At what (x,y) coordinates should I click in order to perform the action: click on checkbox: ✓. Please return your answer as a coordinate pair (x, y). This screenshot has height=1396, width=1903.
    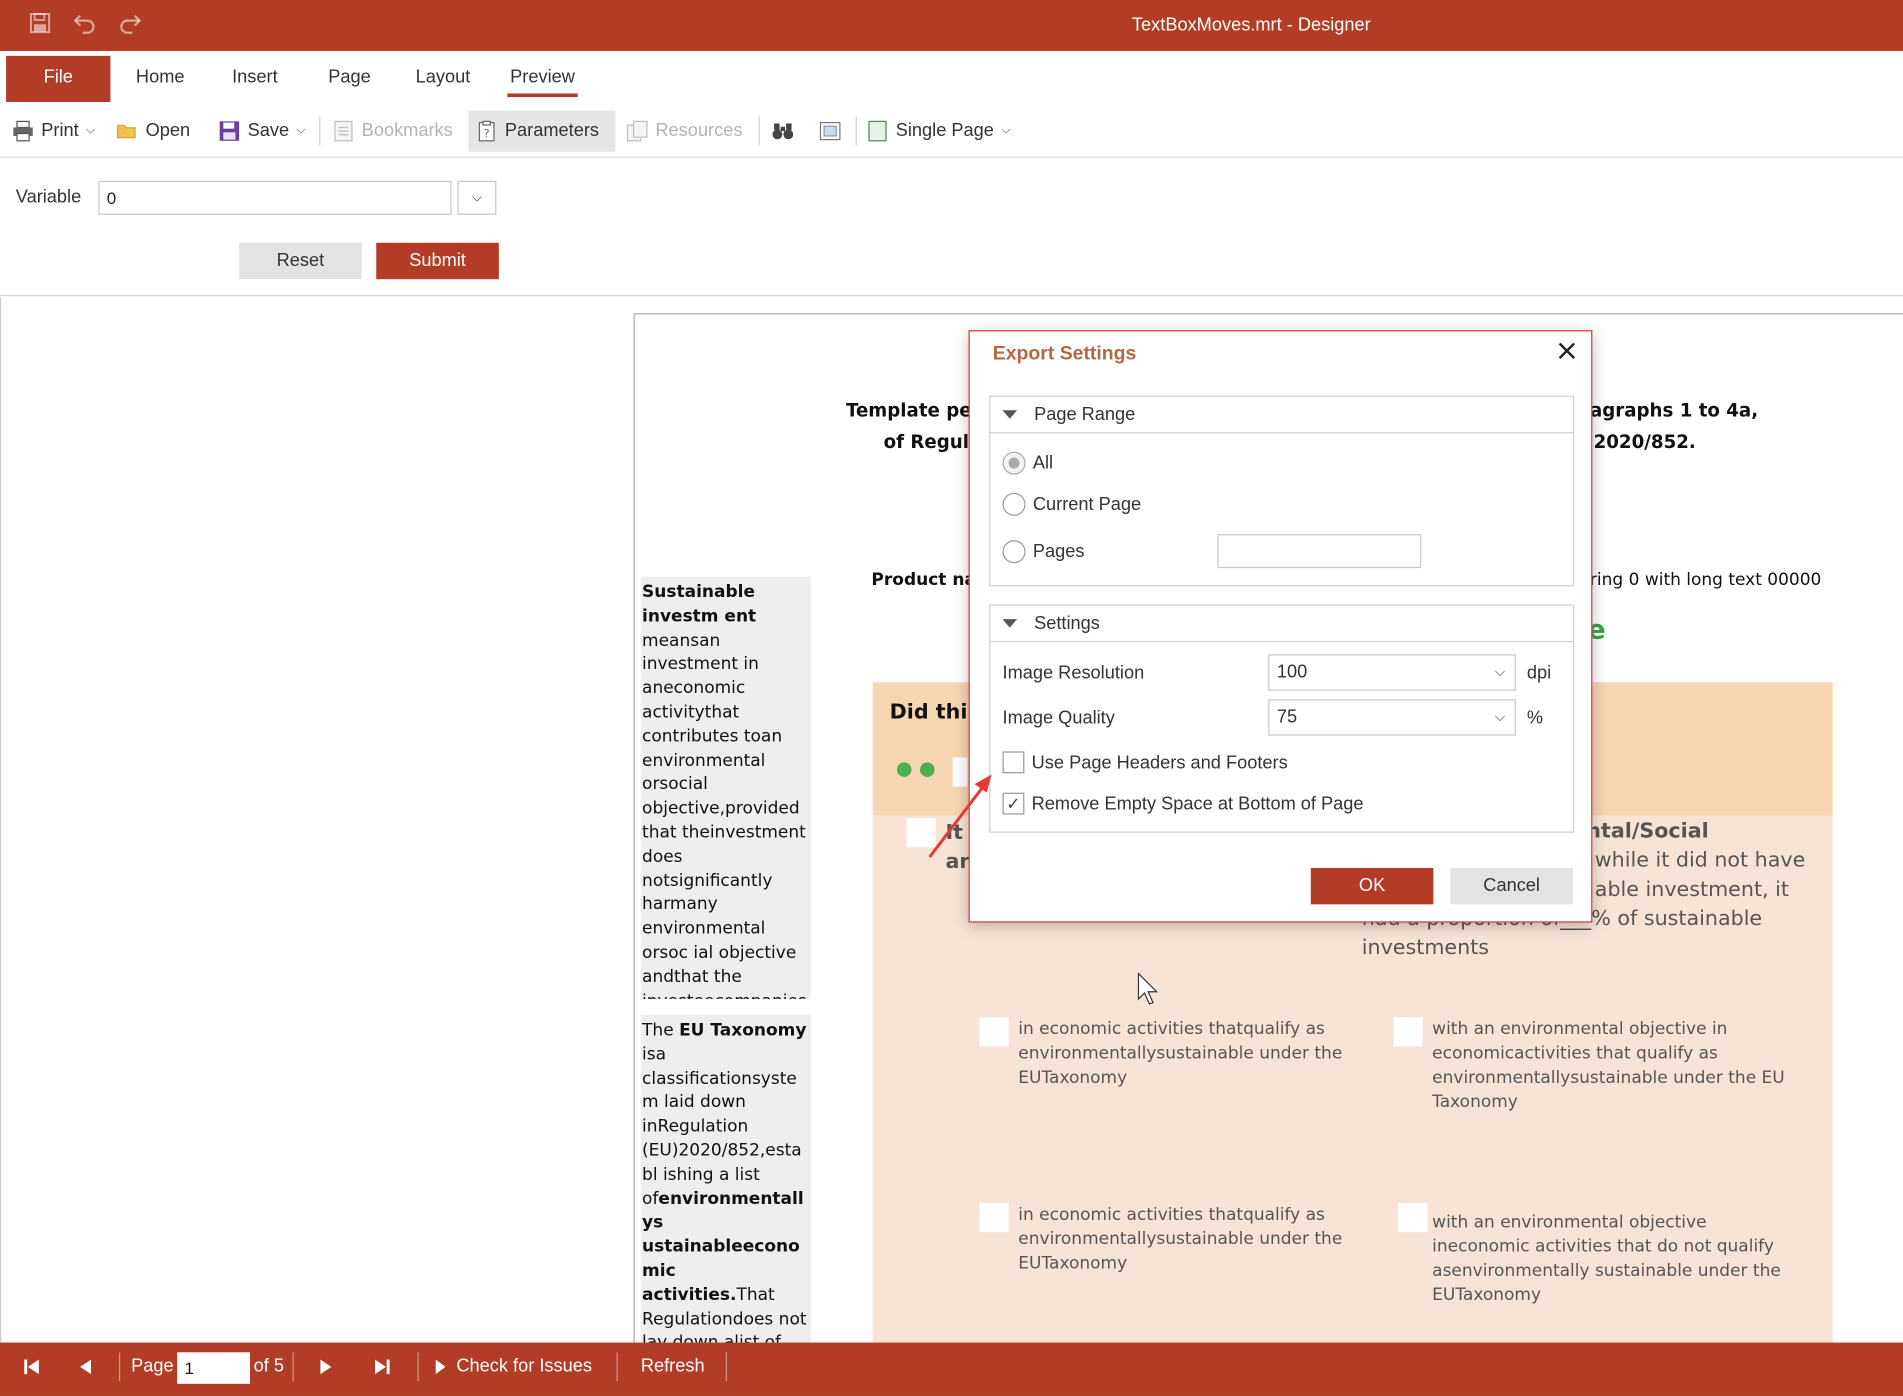
    Looking at the image, I should click on (1013, 803).